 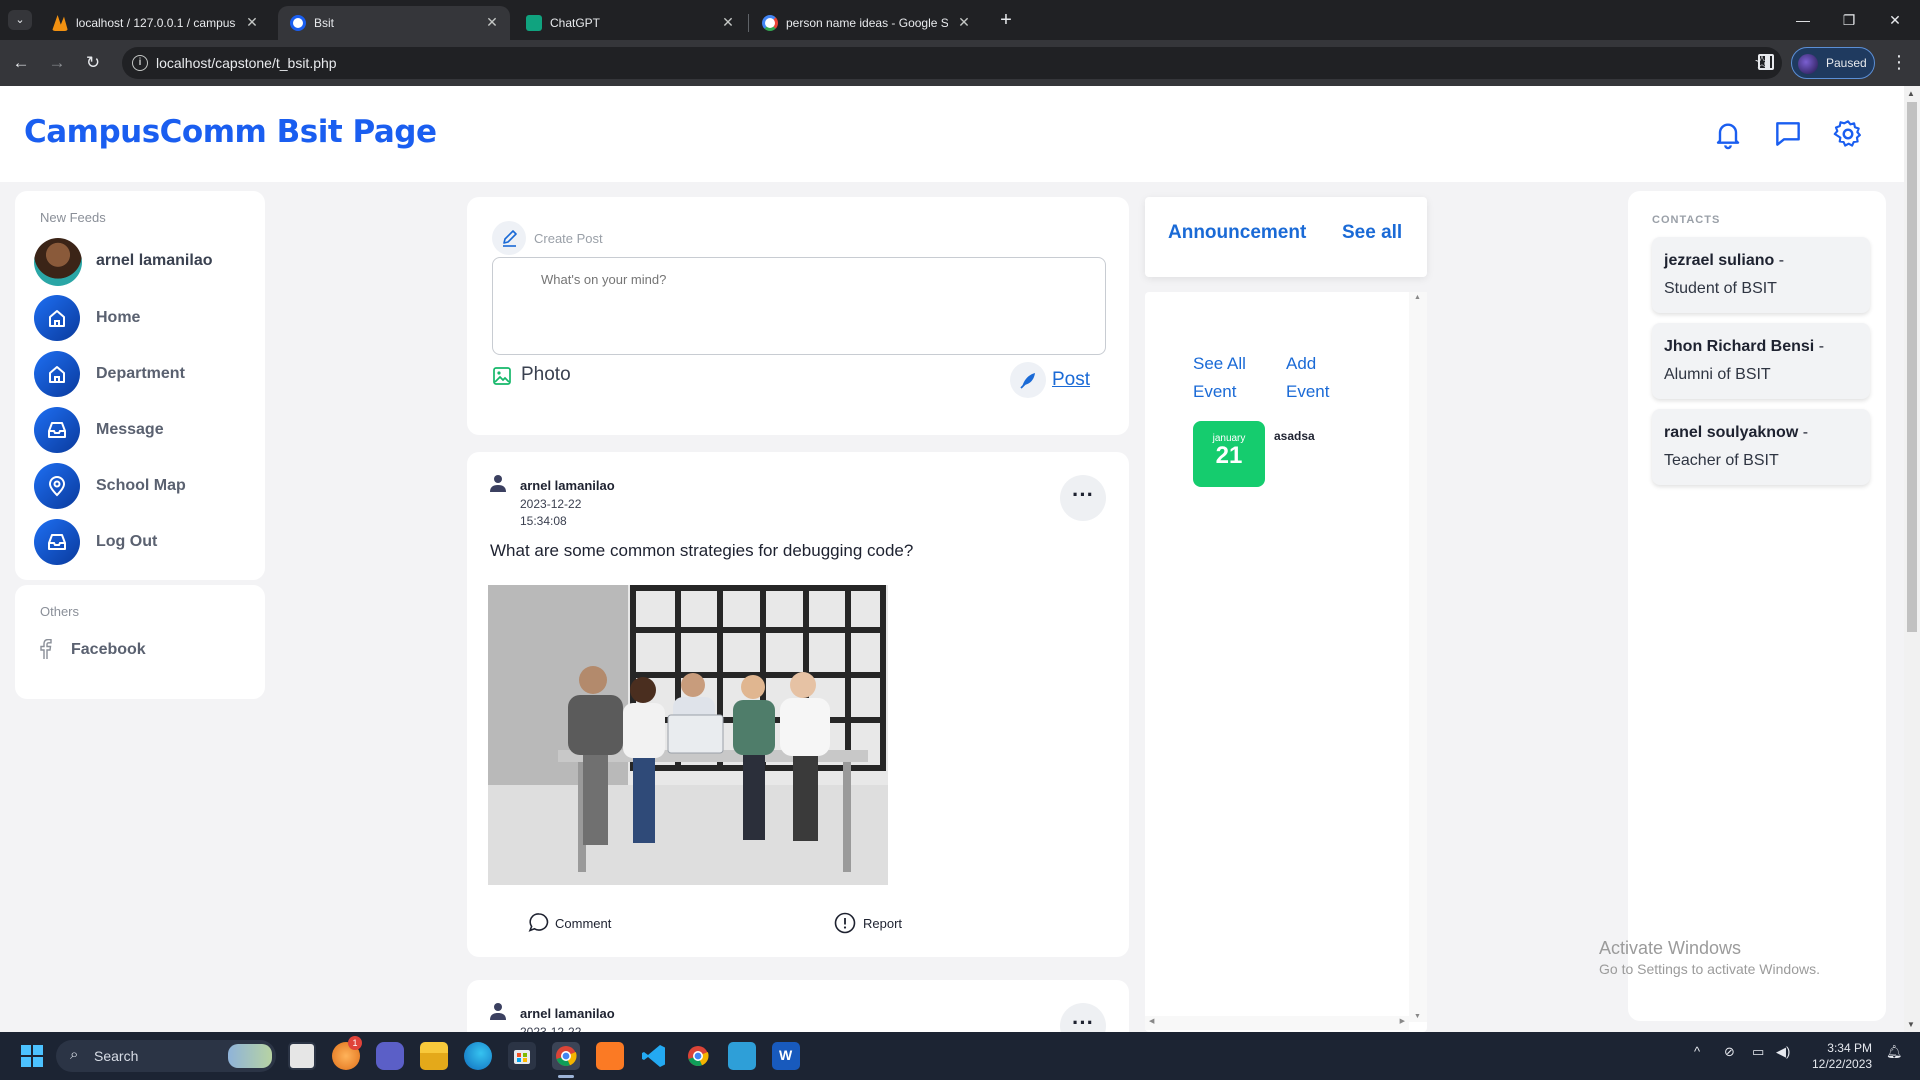 I want to click on sidebar-item-label: Message, so click(x=130, y=429).